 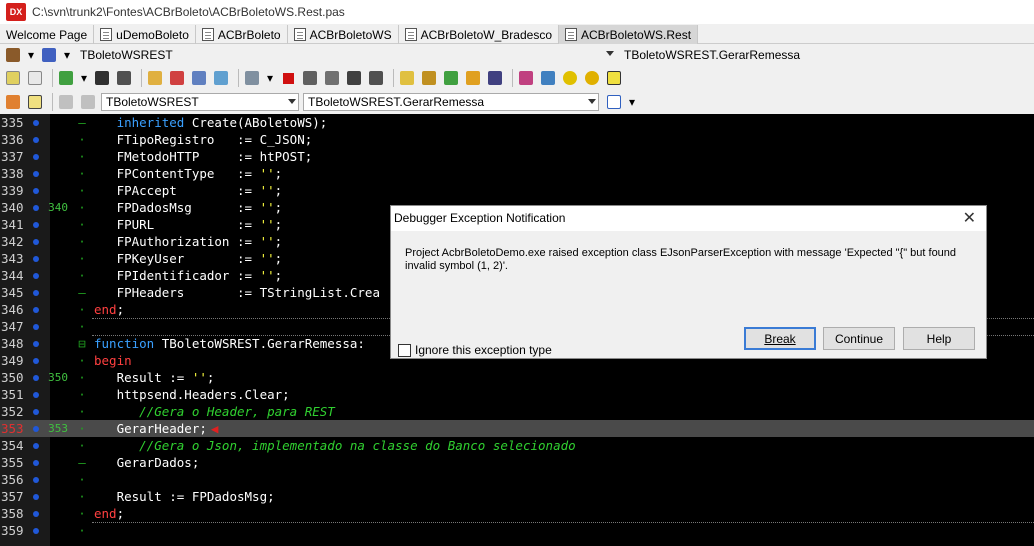 What do you see at coordinates (252, 78) in the screenshot?
I see `step-icon` at bounding box center [252, 78].